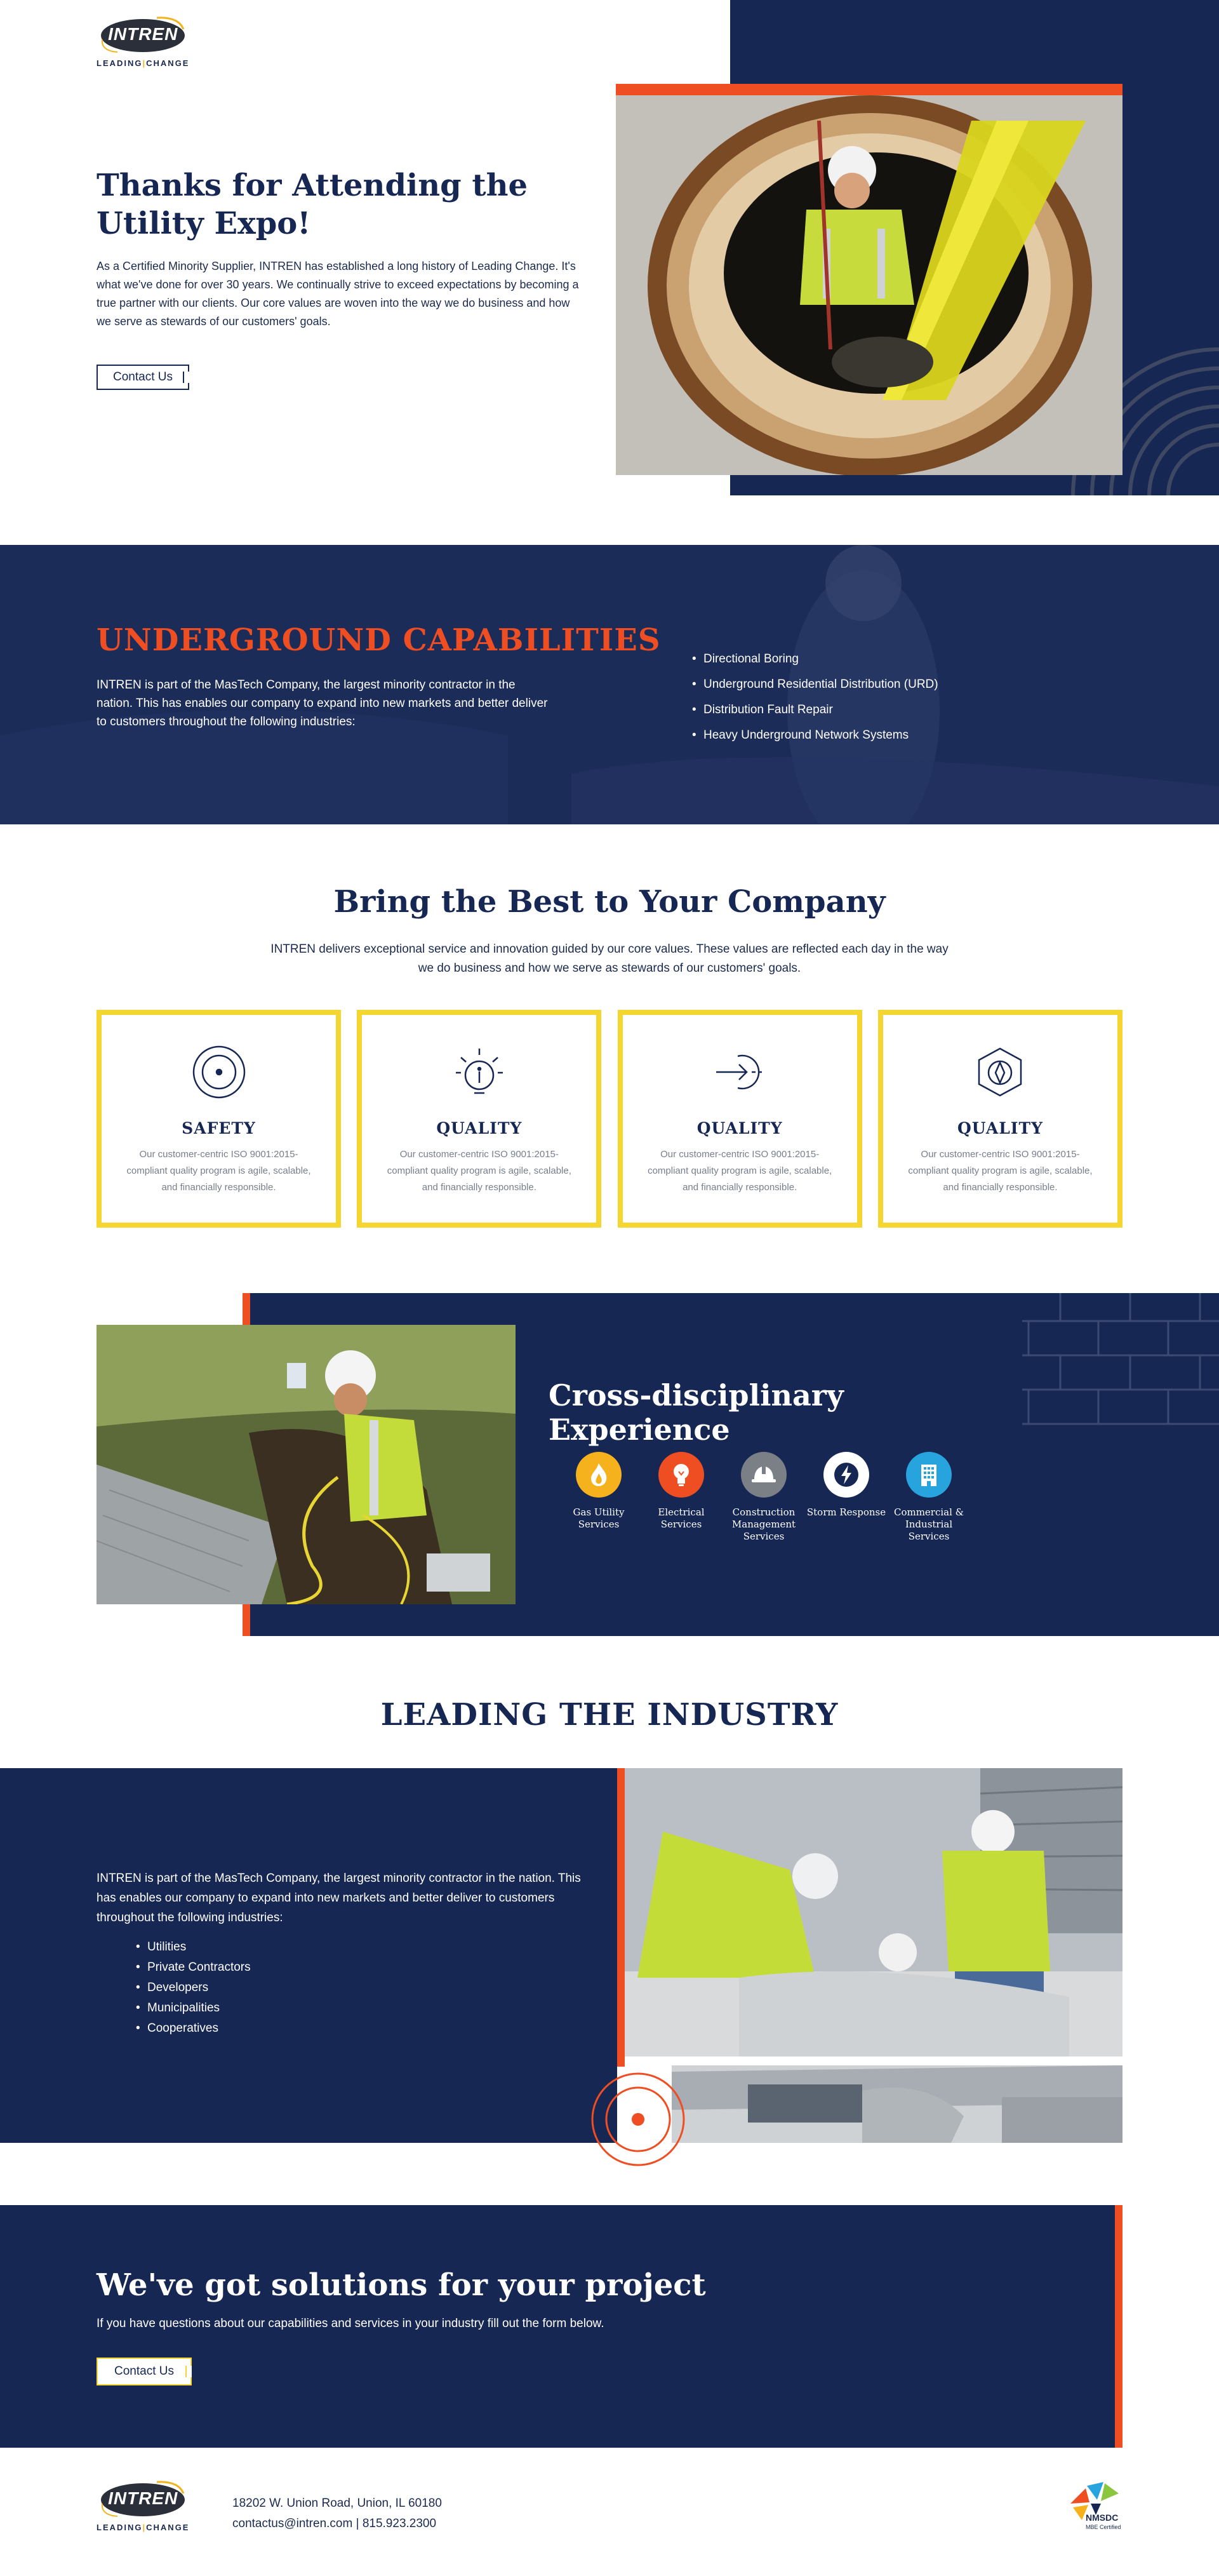 The height and width of the screenshot is (2576, 1219). Describe the element at coordinates (306, 1464) in the screenshot. I see `cross-worker-photo` at that location.